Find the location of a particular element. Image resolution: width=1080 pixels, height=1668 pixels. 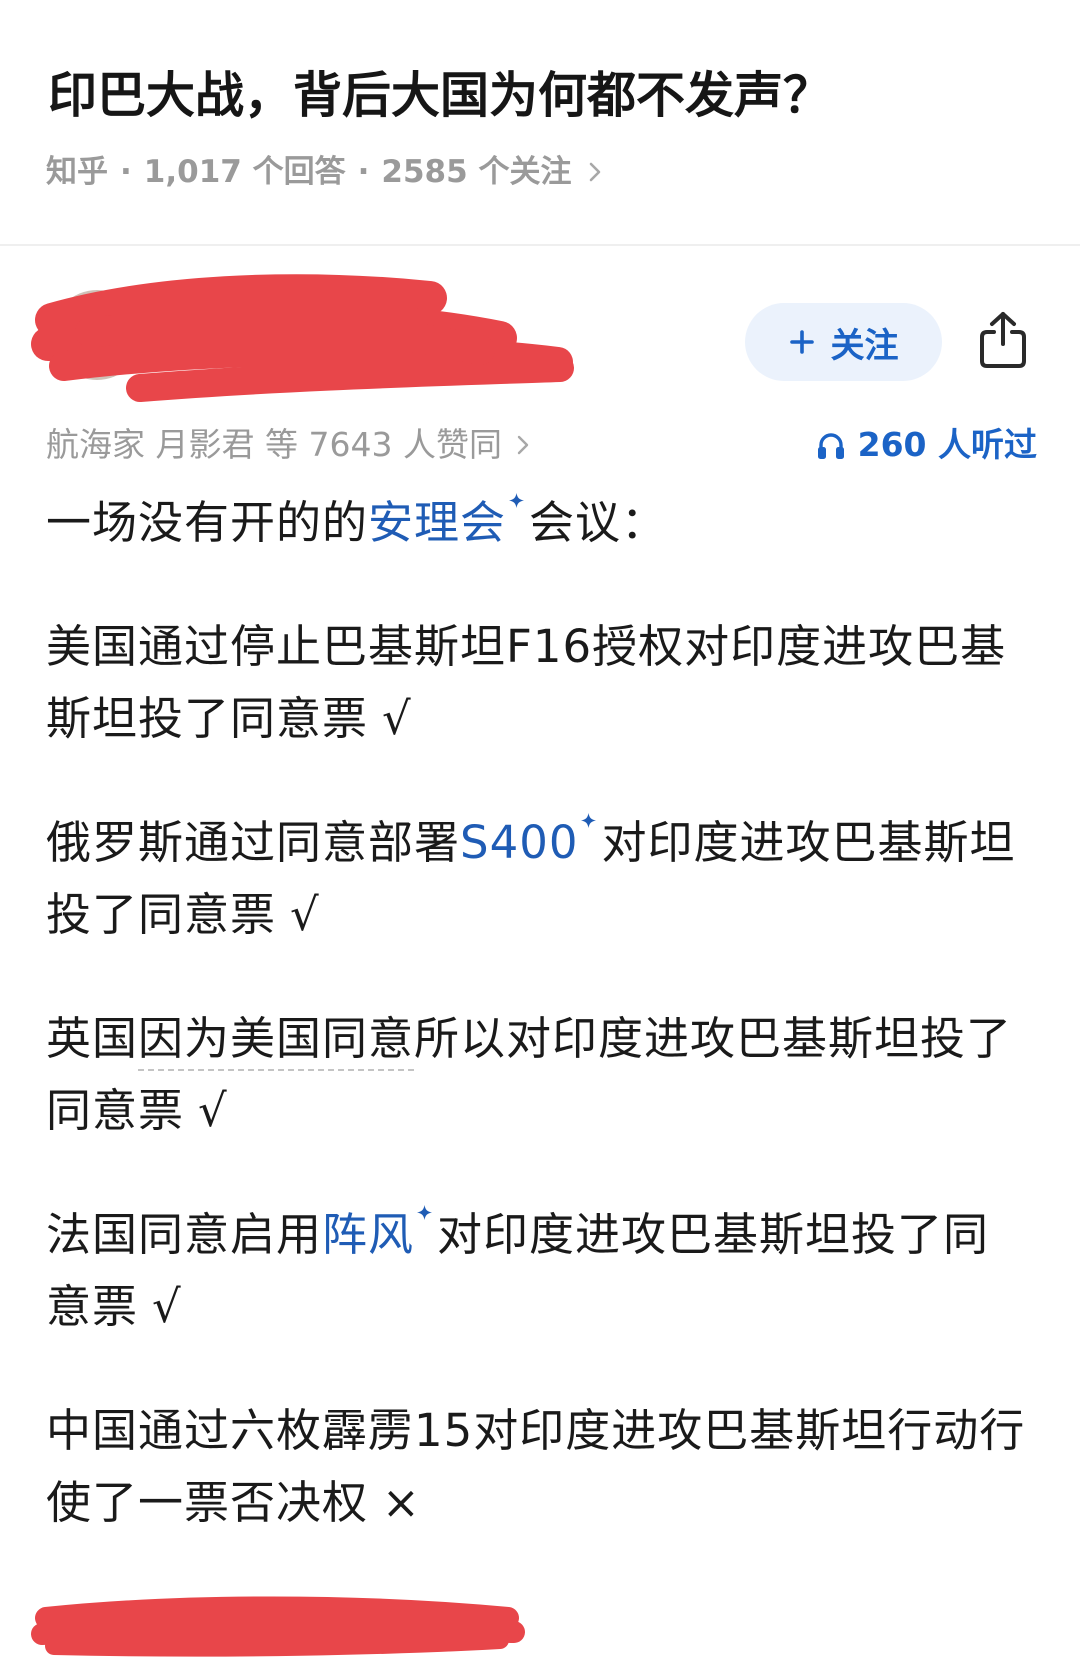

cross-mark: × is located at coordinates (401, 1502).